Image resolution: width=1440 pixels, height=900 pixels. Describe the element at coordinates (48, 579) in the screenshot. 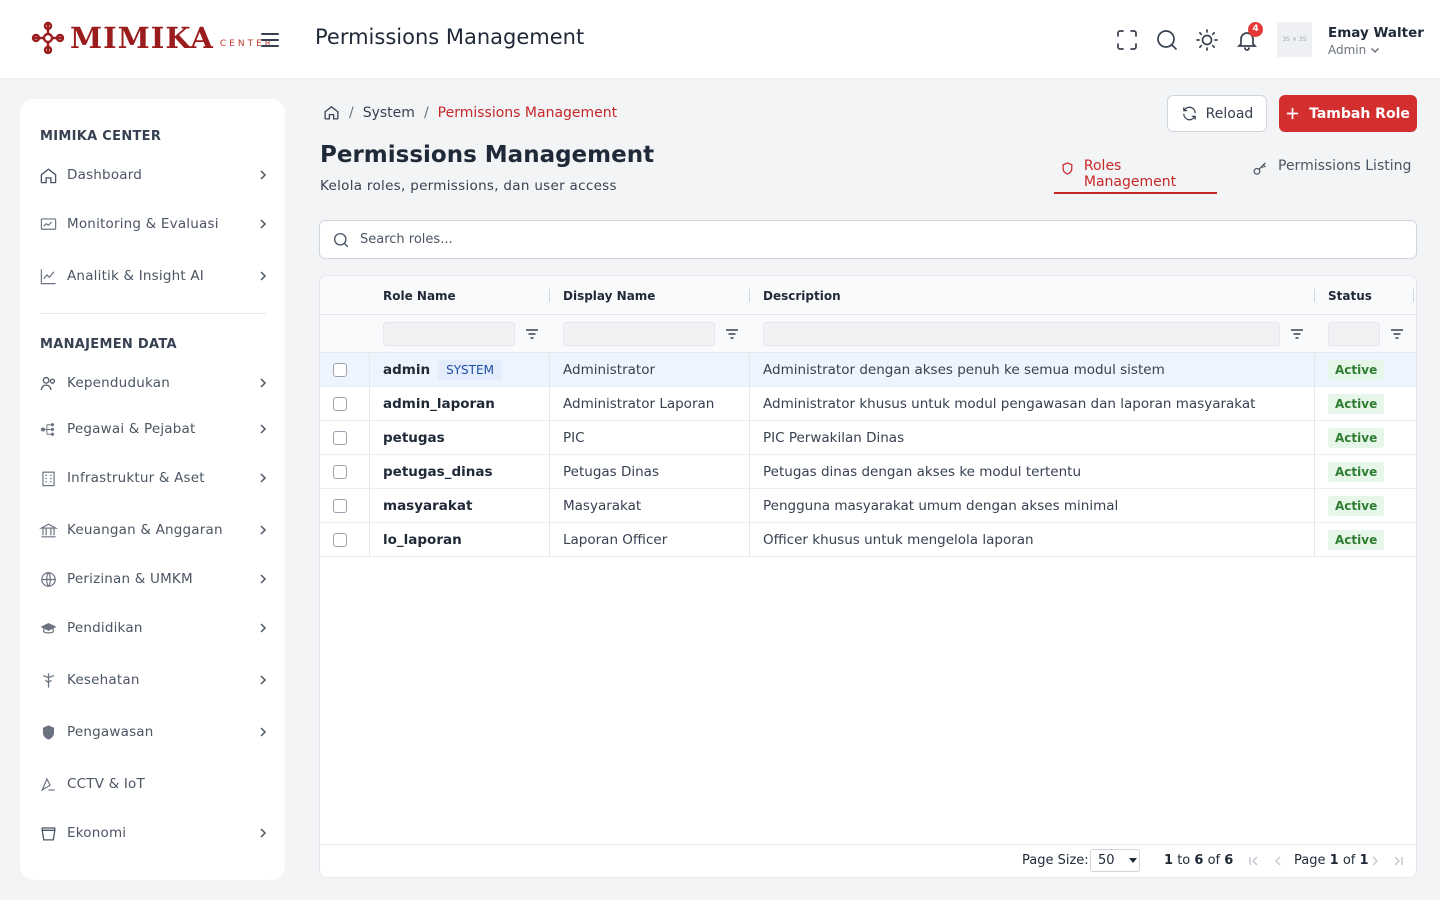

I see `globe-icon` at that location.